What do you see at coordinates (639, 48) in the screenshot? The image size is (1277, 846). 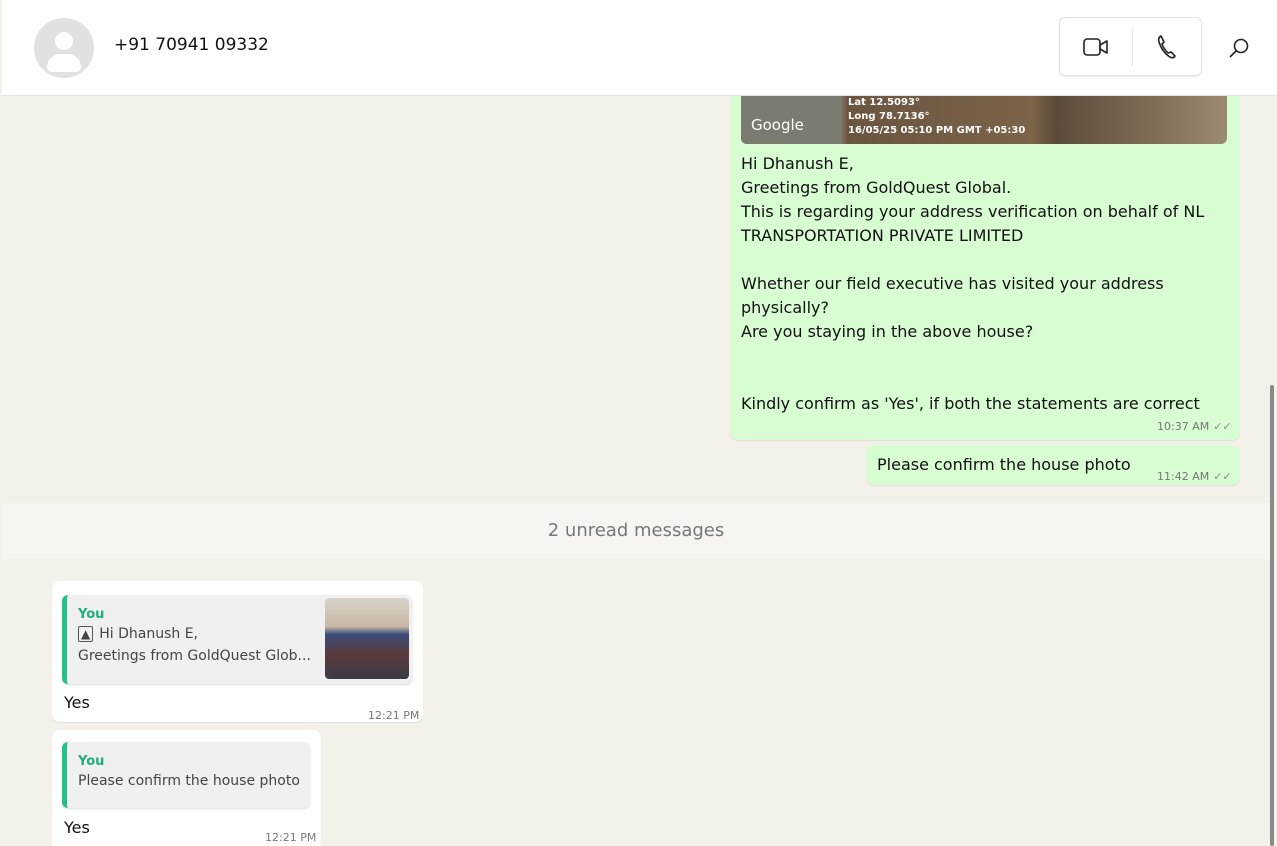 I see `chat-header: +91 70941 09332` at bounding box center [639, 48].